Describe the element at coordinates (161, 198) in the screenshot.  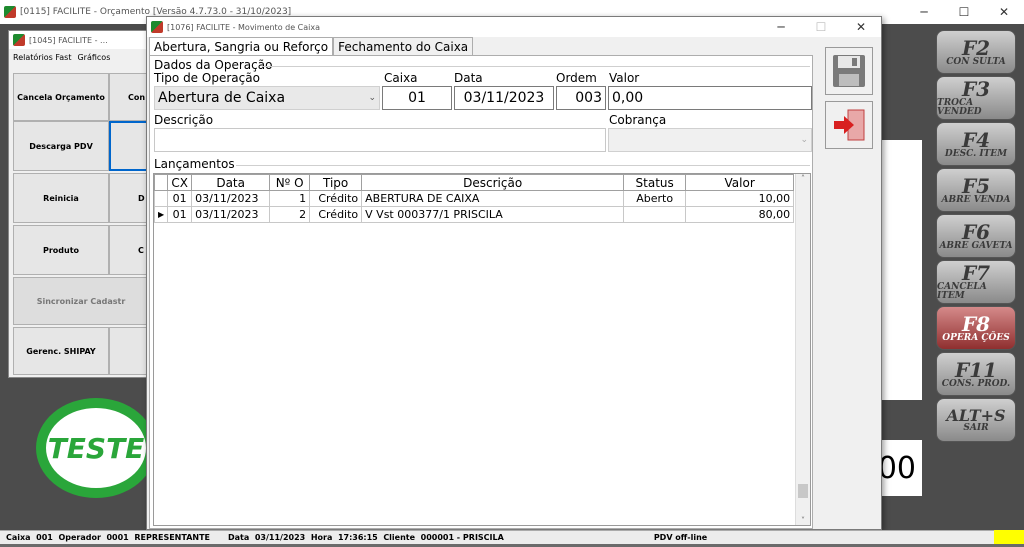
I see `row-indicator` at that location.